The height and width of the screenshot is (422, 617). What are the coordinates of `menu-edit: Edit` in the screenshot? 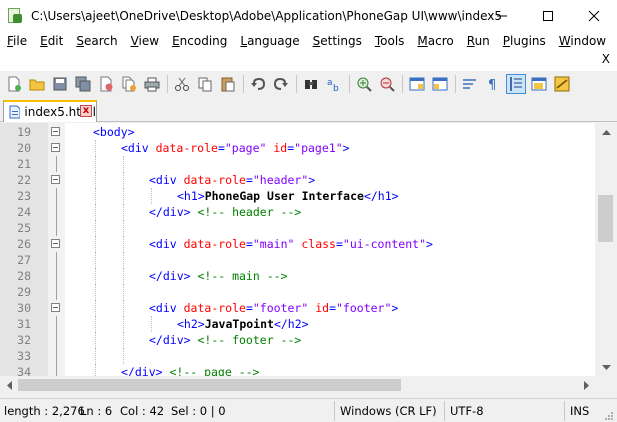 It's located at (51, 41).